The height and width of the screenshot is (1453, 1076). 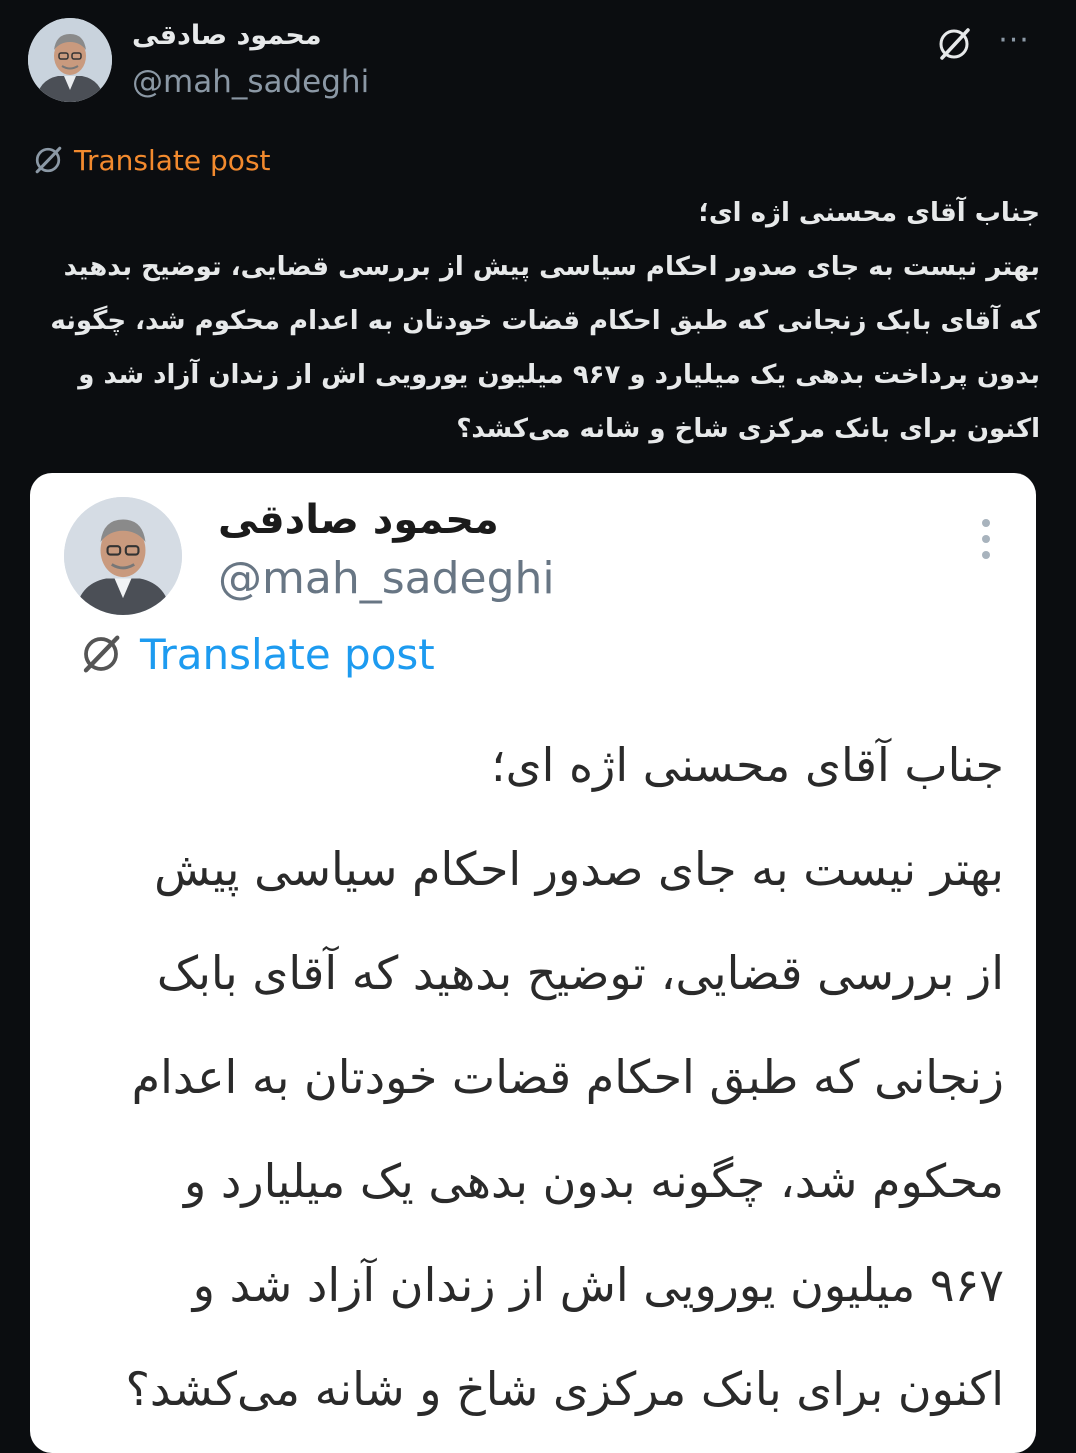 What do you see at coordinates (250, 82) in the screenshot?
I see `author-handle: @mah_sadeghi` at bounding box center [250, 82].